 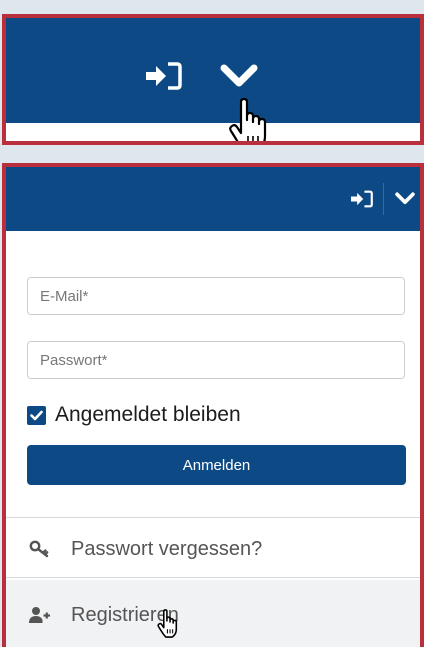 I want to click on key-icon, so click(x=39, y=549).